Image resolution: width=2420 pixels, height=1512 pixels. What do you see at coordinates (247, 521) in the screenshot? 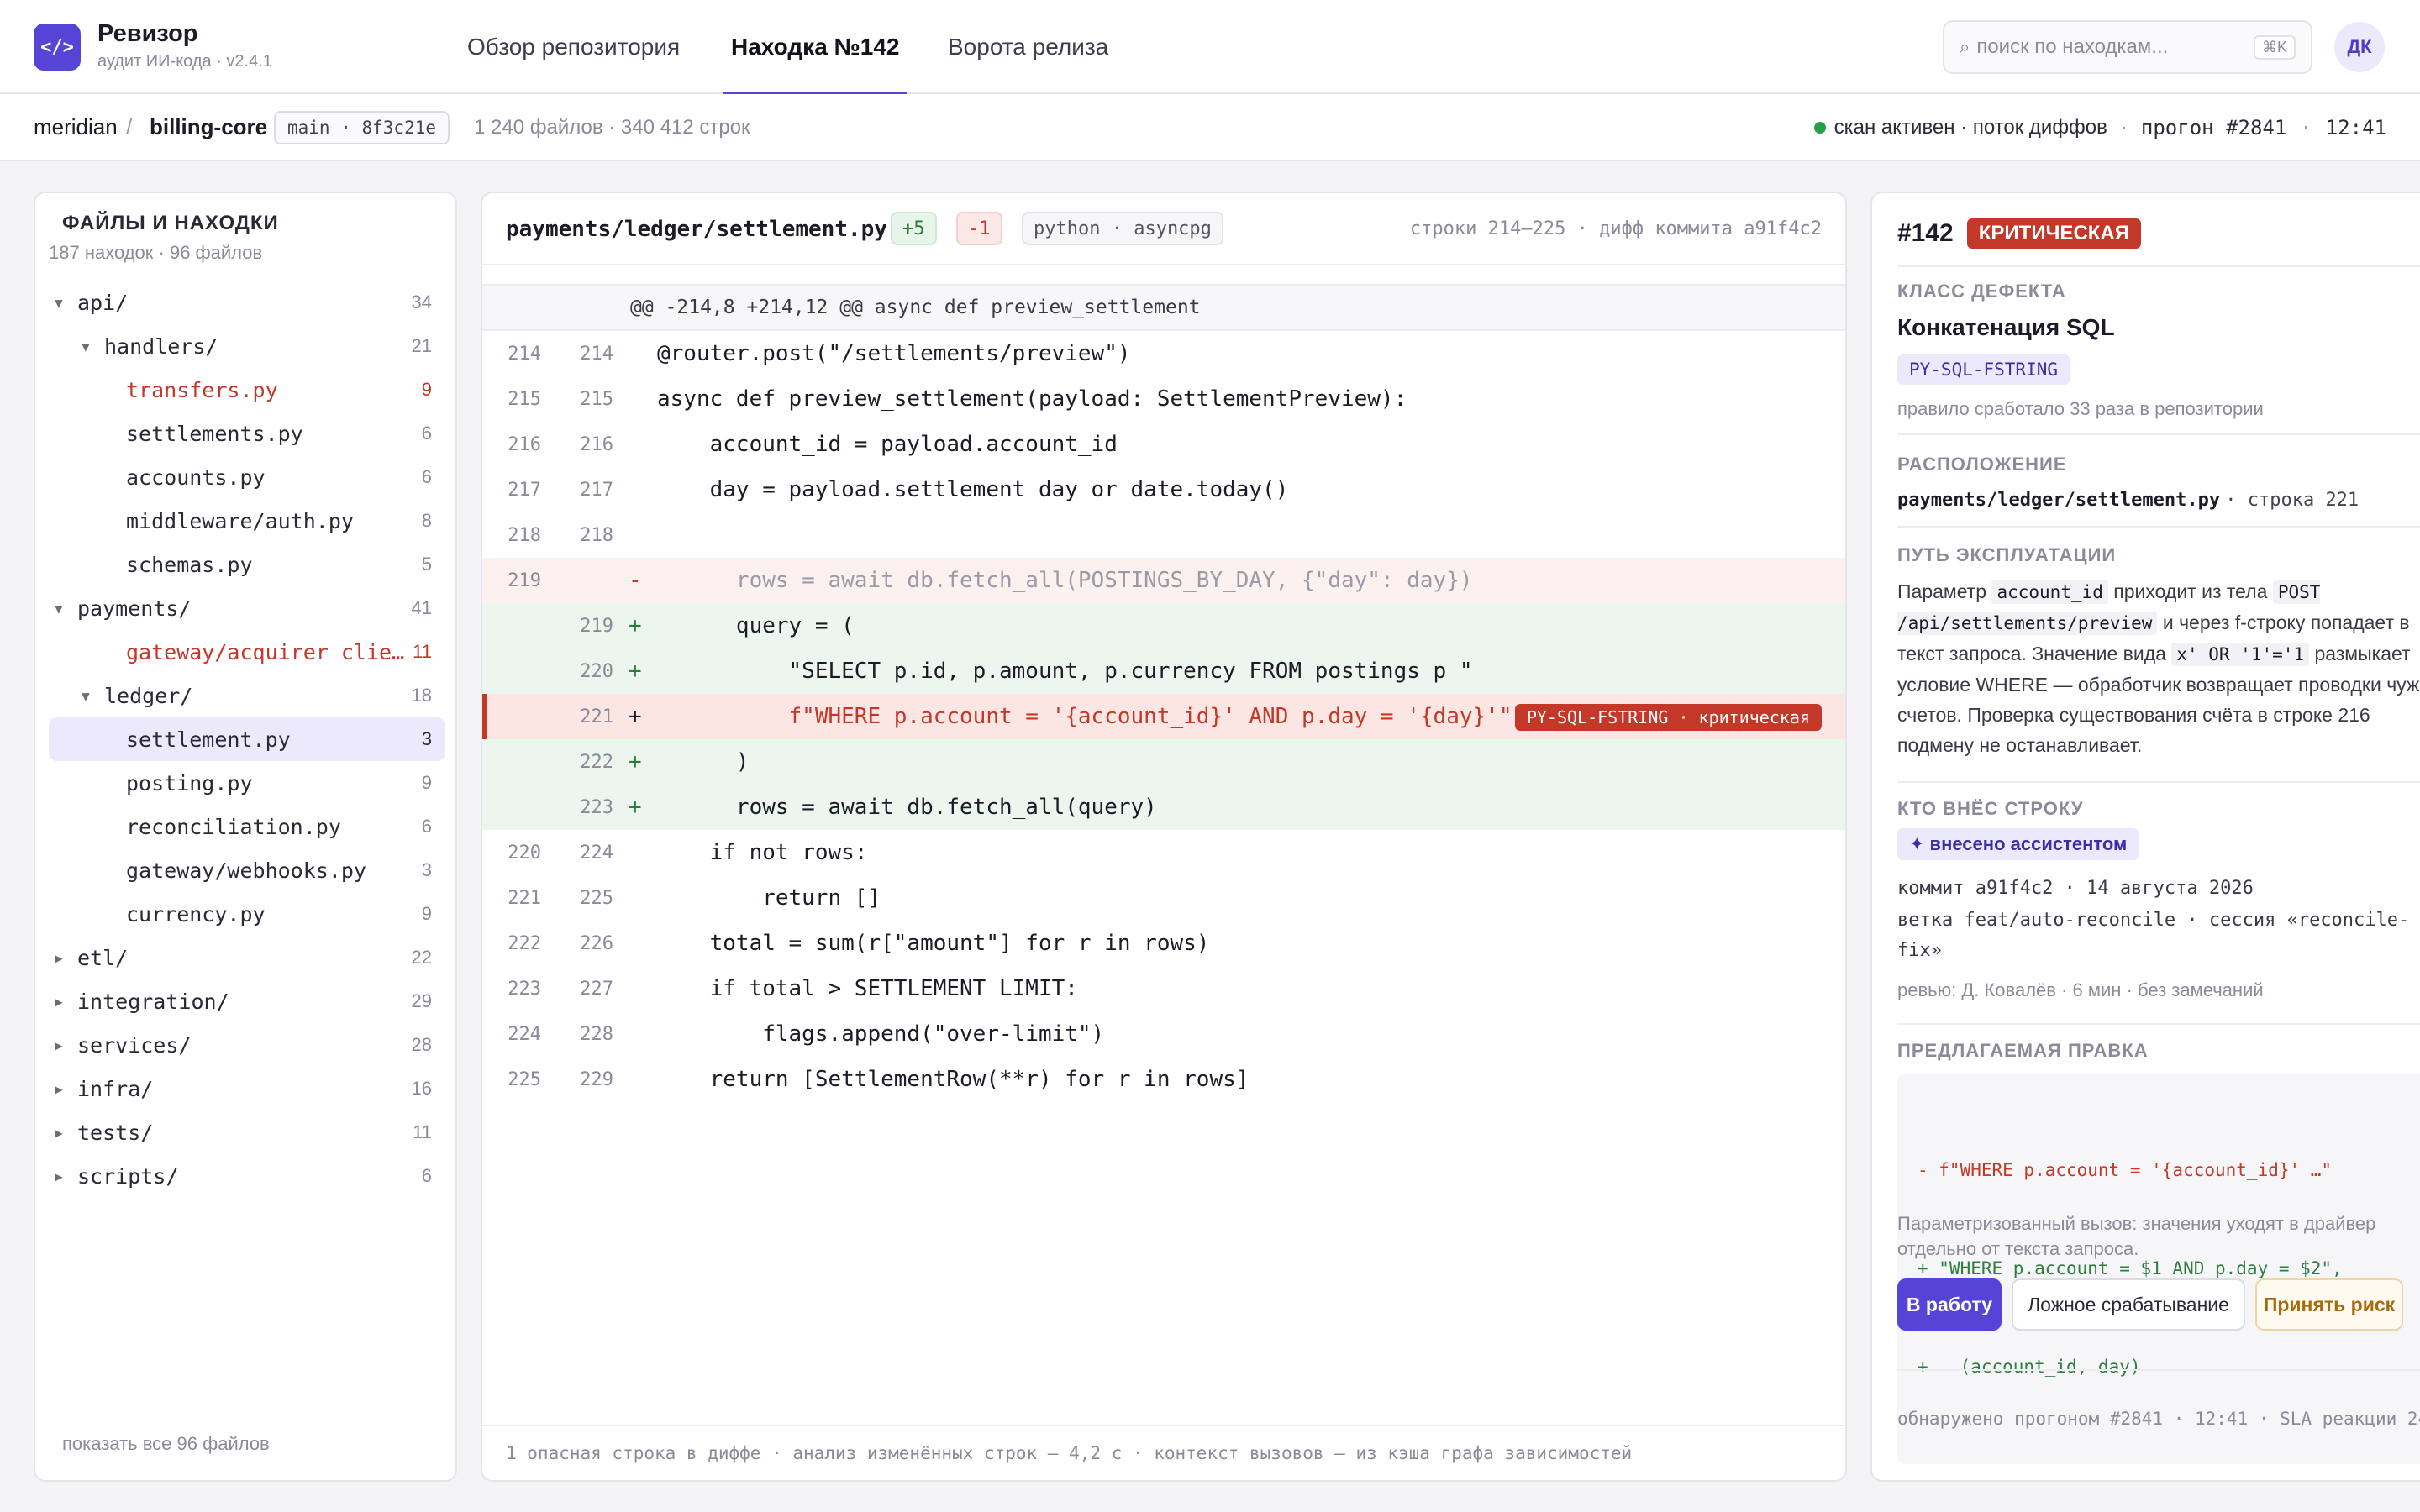
I see `tree-file: middleware/auth.py 8` at bounding box center [247, 521].